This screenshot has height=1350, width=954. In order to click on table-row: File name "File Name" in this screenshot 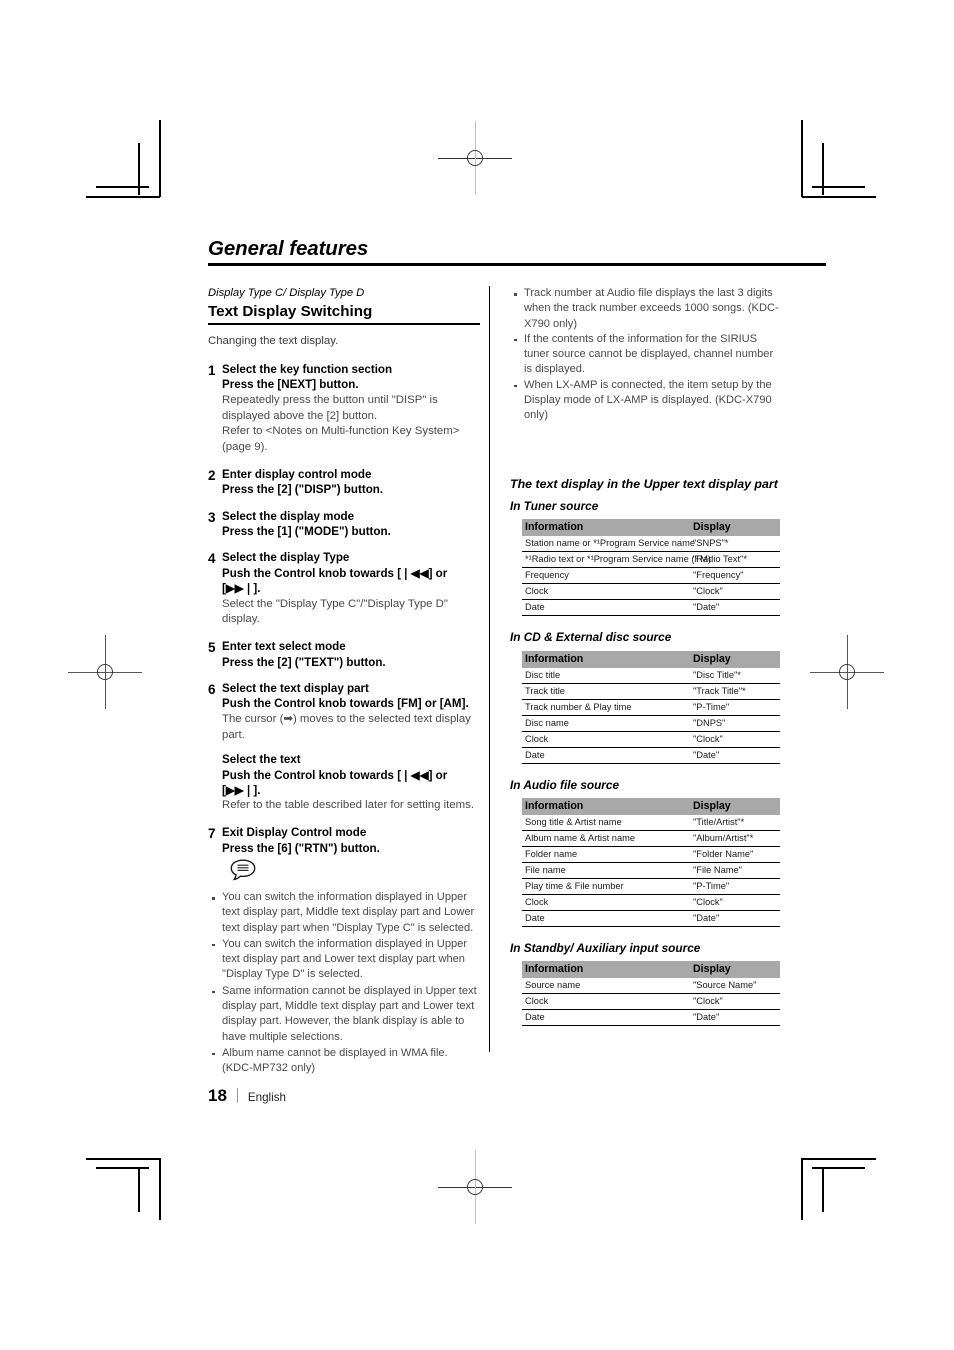, I will do `click(651, 870)`.